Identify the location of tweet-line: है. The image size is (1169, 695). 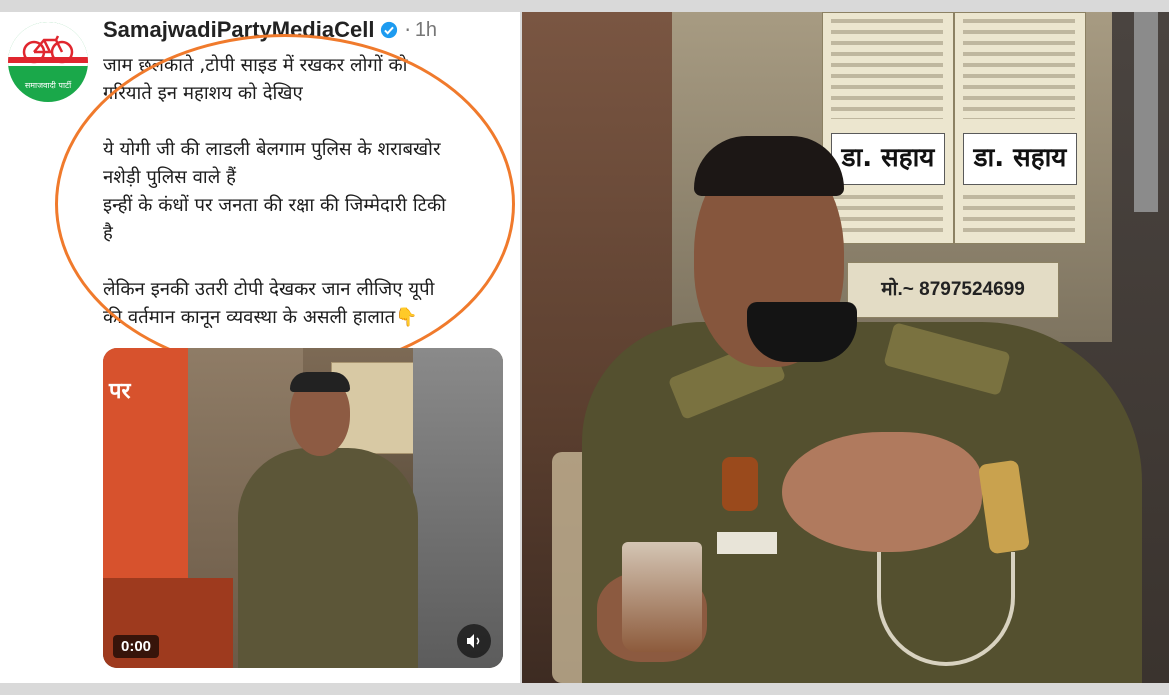
(108, 233).